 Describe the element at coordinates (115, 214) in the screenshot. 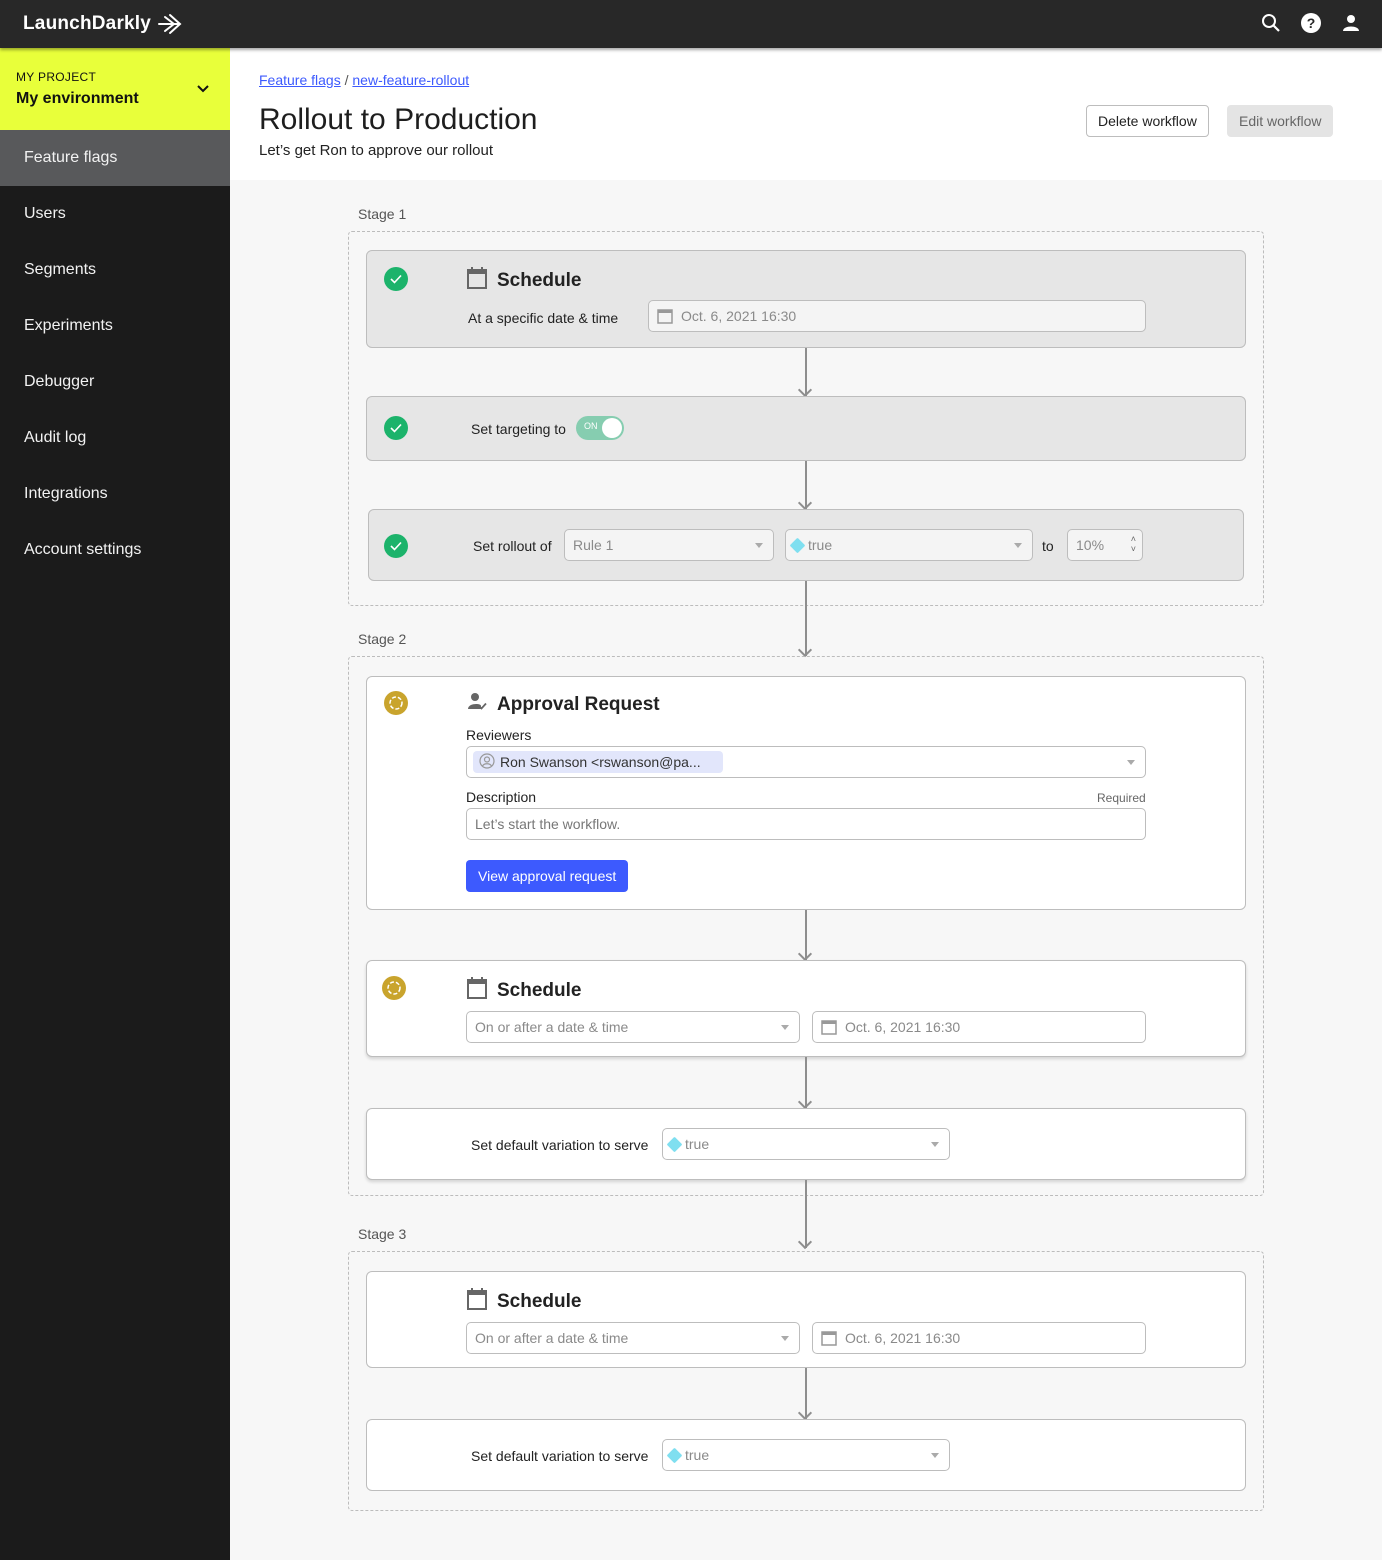

I see `sidebar-item-users: Users` at that location.